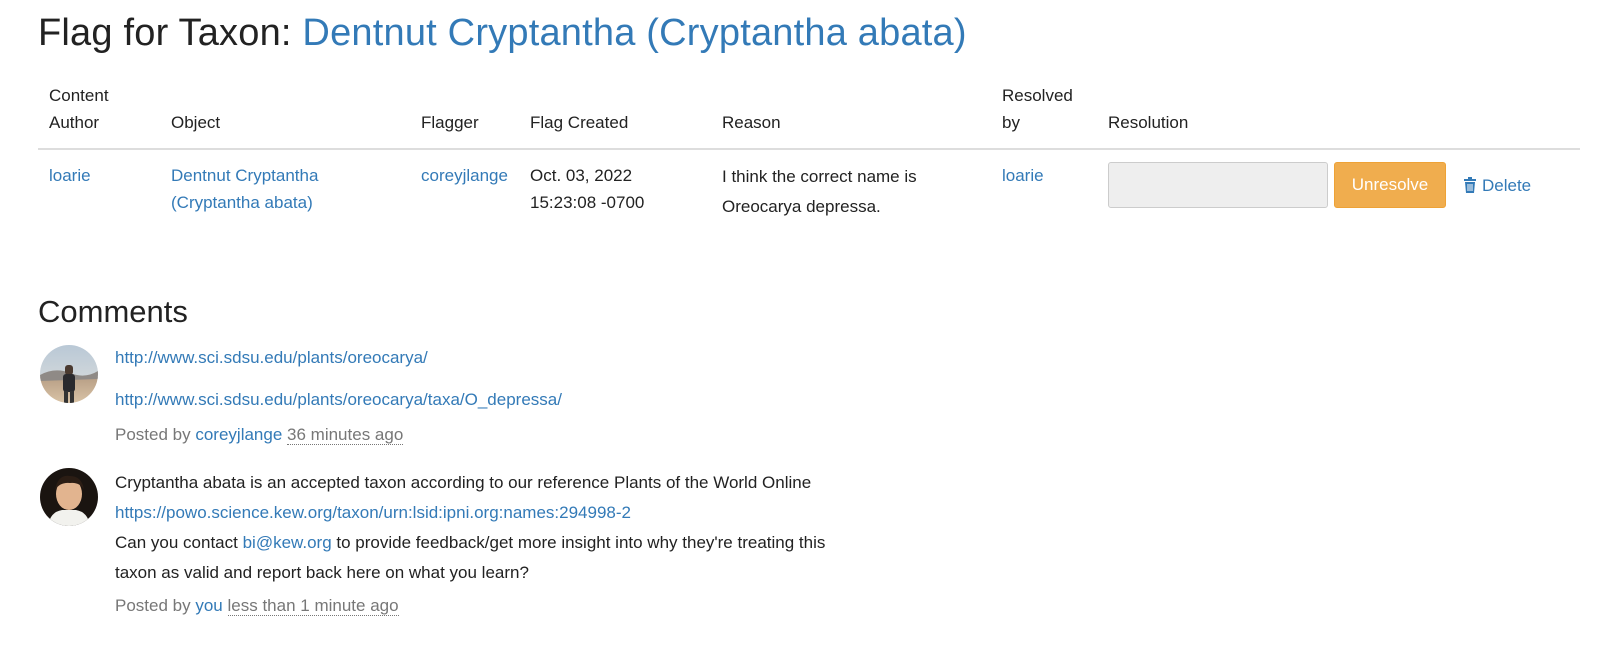  Describe the element at coordinates (176, 542) in the screenshot. I see `comment-text-part: Can you contact` at that location.